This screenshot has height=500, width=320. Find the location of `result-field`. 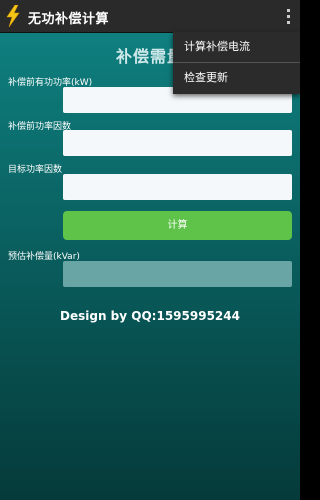

result-field is located at coordinates (177, 274).